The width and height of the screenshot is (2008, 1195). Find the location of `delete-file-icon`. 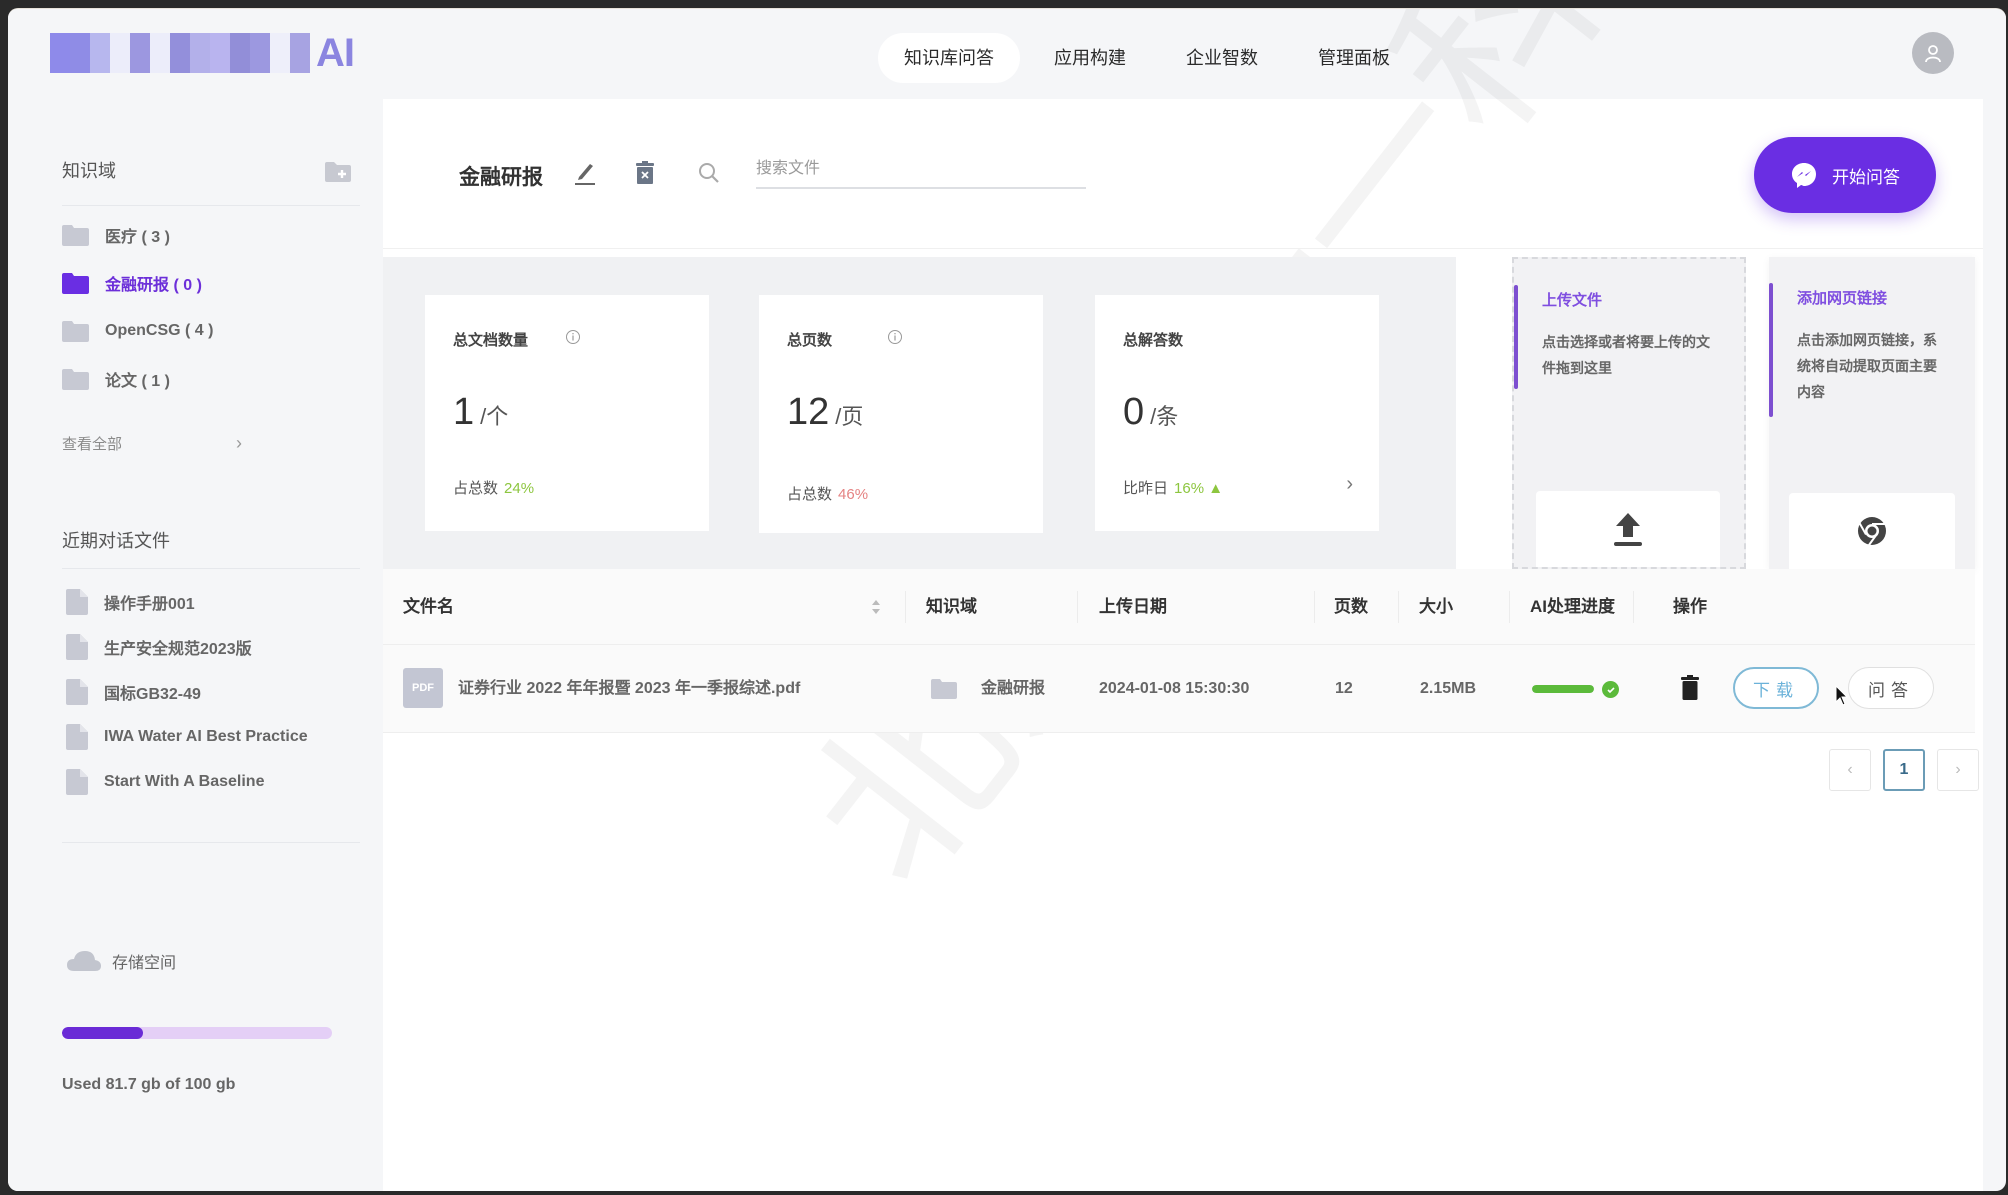

delete-file-icon is located at coordinates (1690, 688).